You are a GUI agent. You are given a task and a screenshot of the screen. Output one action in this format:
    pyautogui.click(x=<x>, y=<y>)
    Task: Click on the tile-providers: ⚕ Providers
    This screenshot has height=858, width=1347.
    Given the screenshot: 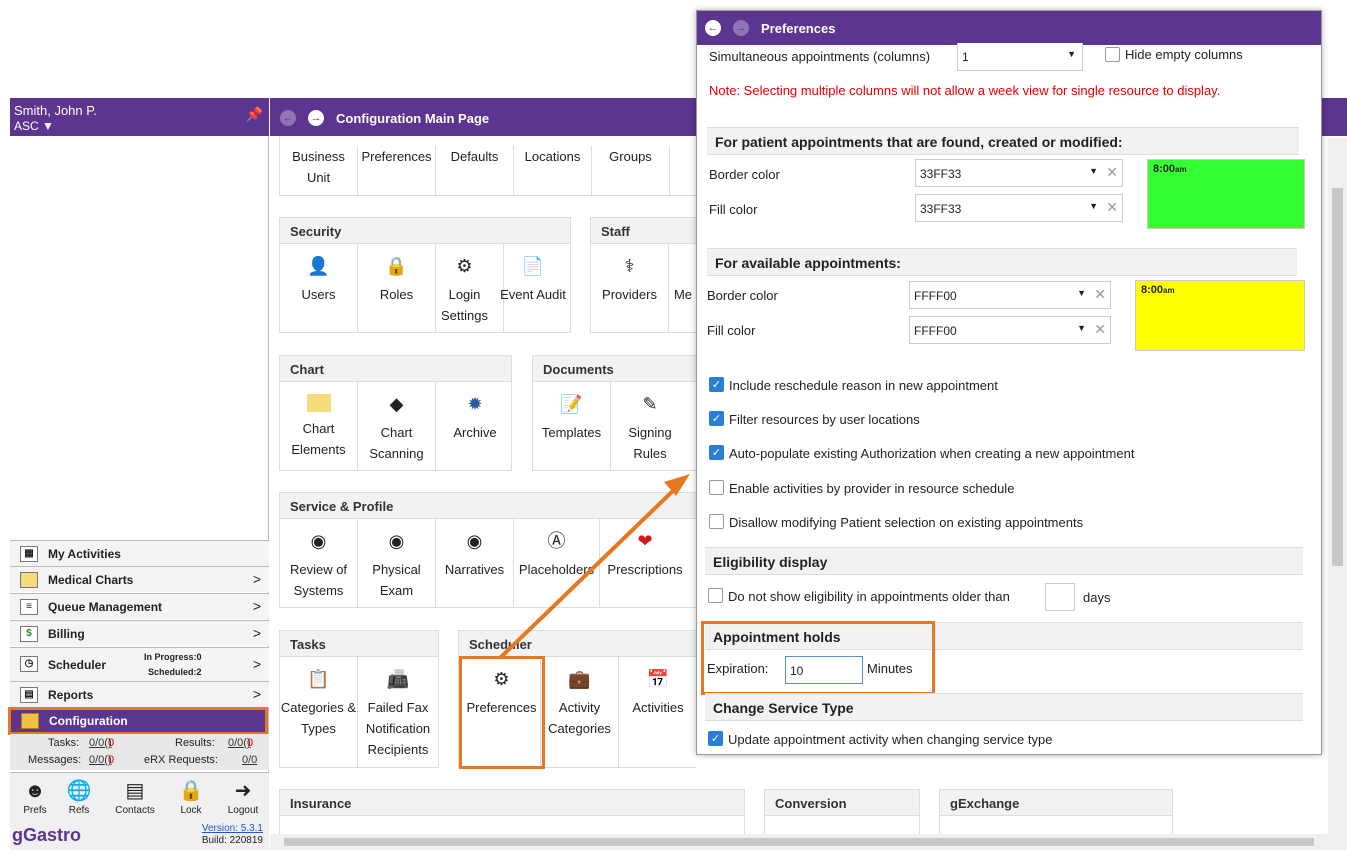 What is the action you would take?
    pyautogui.click(x=630, y=288)
    